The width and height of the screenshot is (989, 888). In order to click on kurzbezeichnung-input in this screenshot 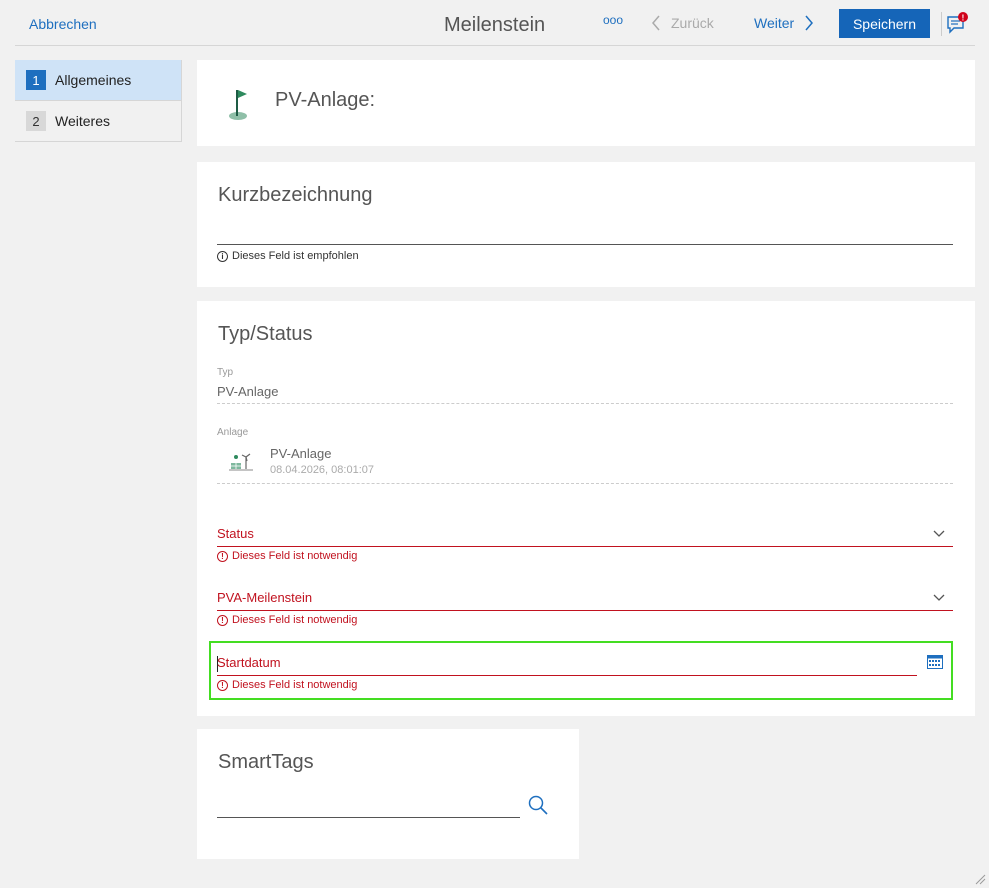, I will do `click(585, 228)`.